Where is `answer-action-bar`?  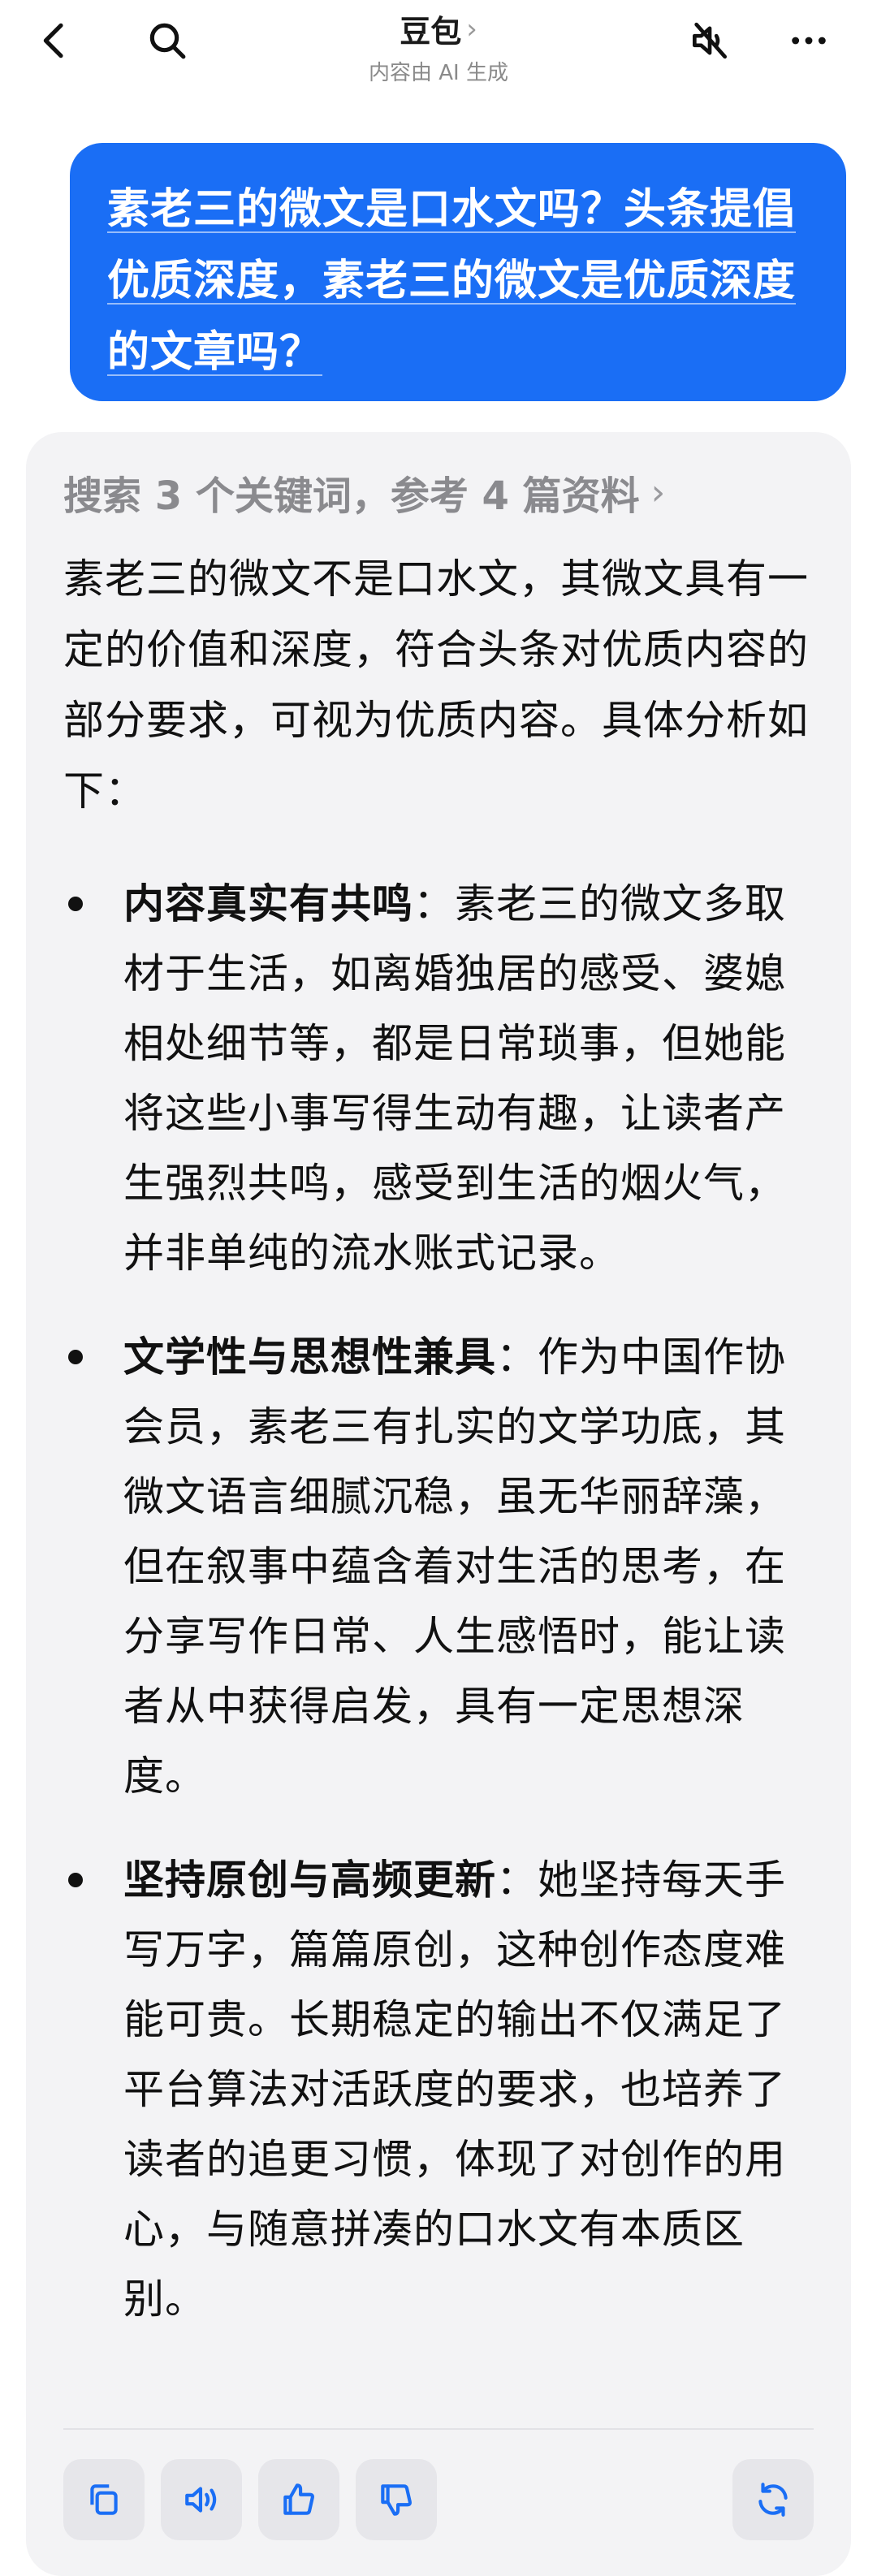 answer-action-bar is located at coordinates (438, 2499).